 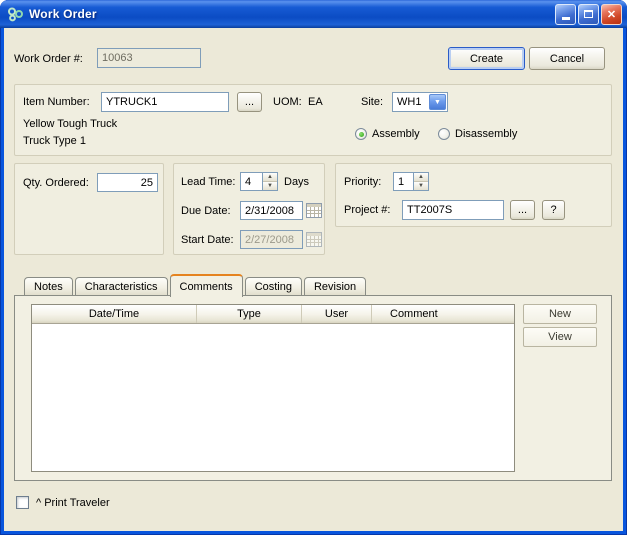 I want to click on close-button: ✕, so click(x=611, y=14).